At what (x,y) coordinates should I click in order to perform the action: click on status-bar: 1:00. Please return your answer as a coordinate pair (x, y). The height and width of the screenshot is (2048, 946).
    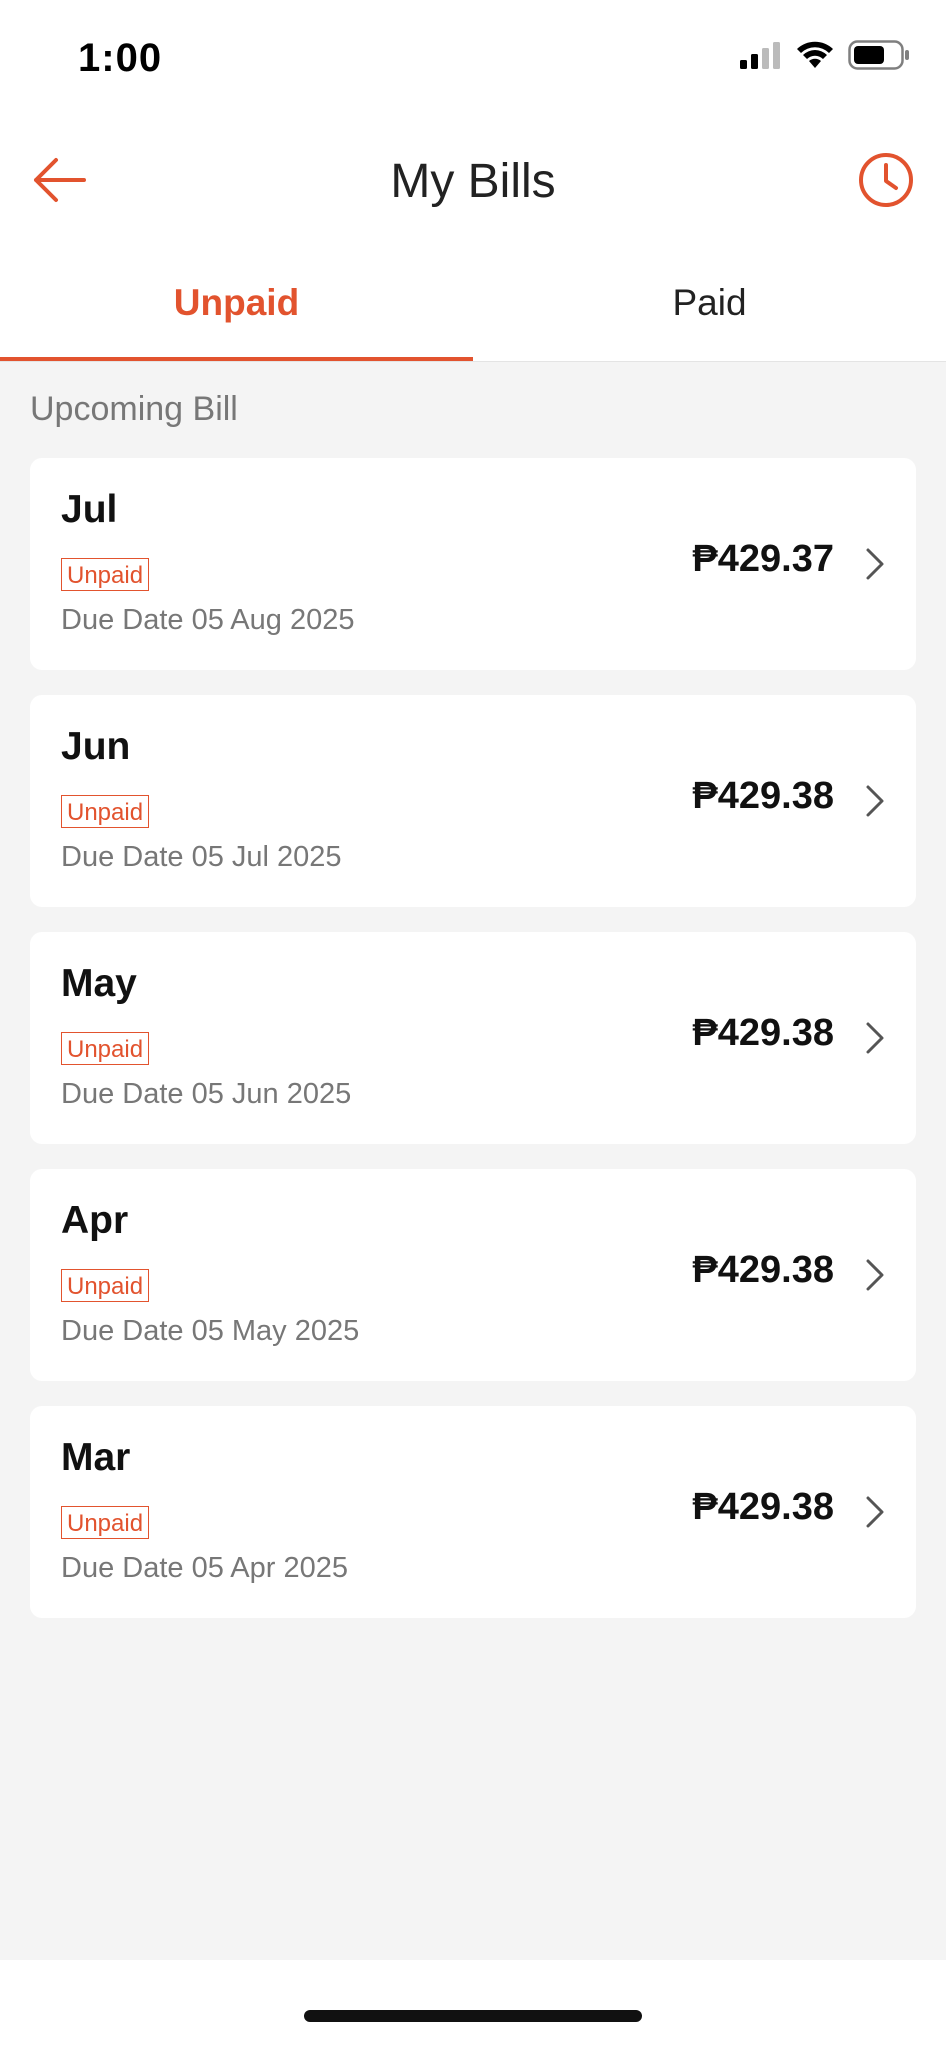
    Looking at the image, I should click on (473, 60).